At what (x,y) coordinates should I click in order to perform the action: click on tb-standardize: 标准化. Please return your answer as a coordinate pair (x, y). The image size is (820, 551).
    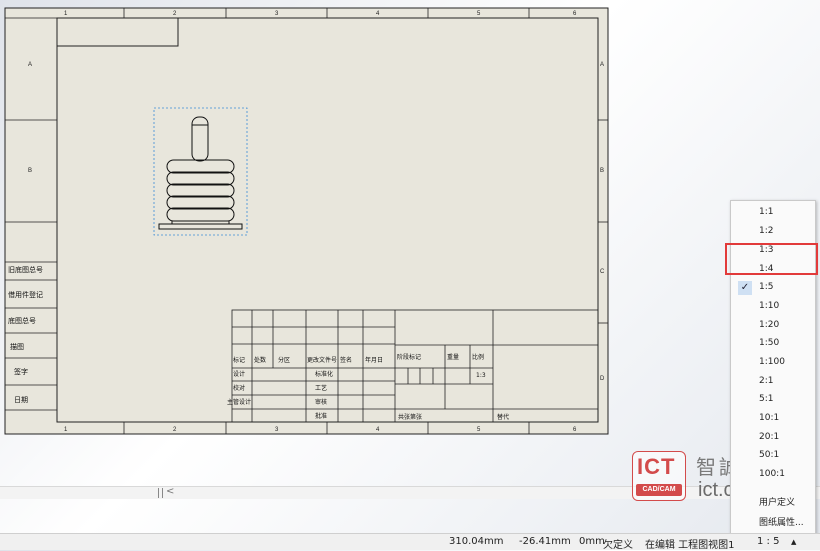
    Looking at the image, I should click on (324, 374).